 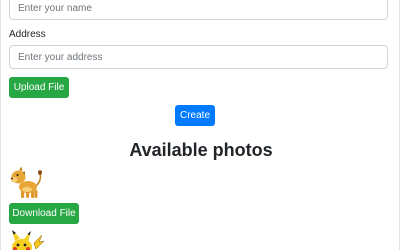 I want to click on lion-nose, so click(x=12, y=178).